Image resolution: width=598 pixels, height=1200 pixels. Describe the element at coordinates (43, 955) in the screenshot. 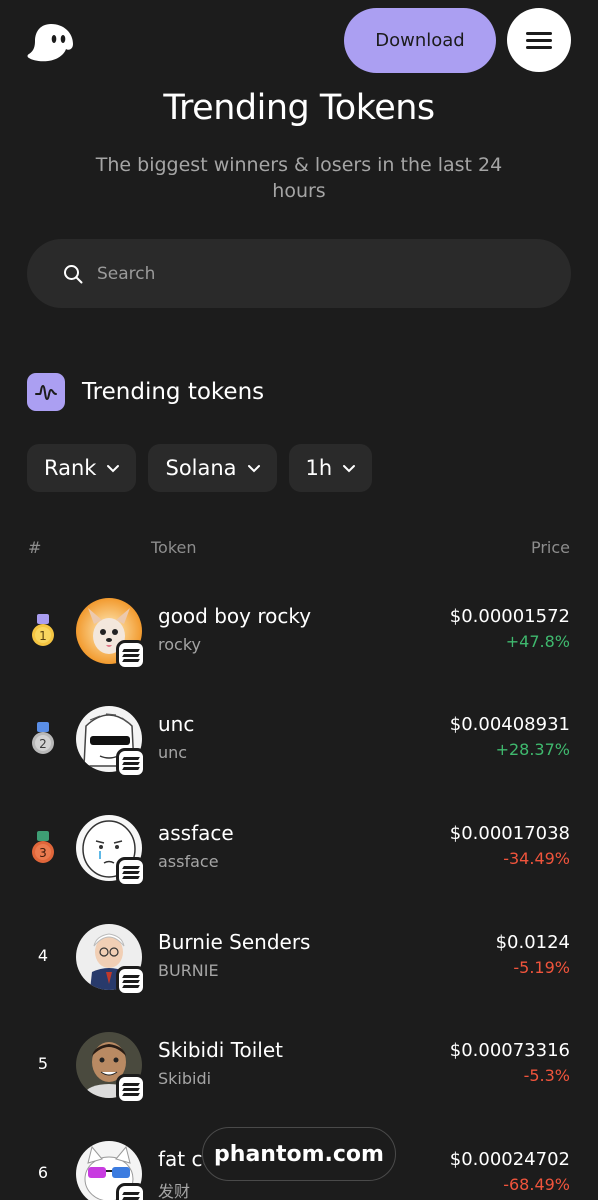

I see `token-rank: 4` at that location.